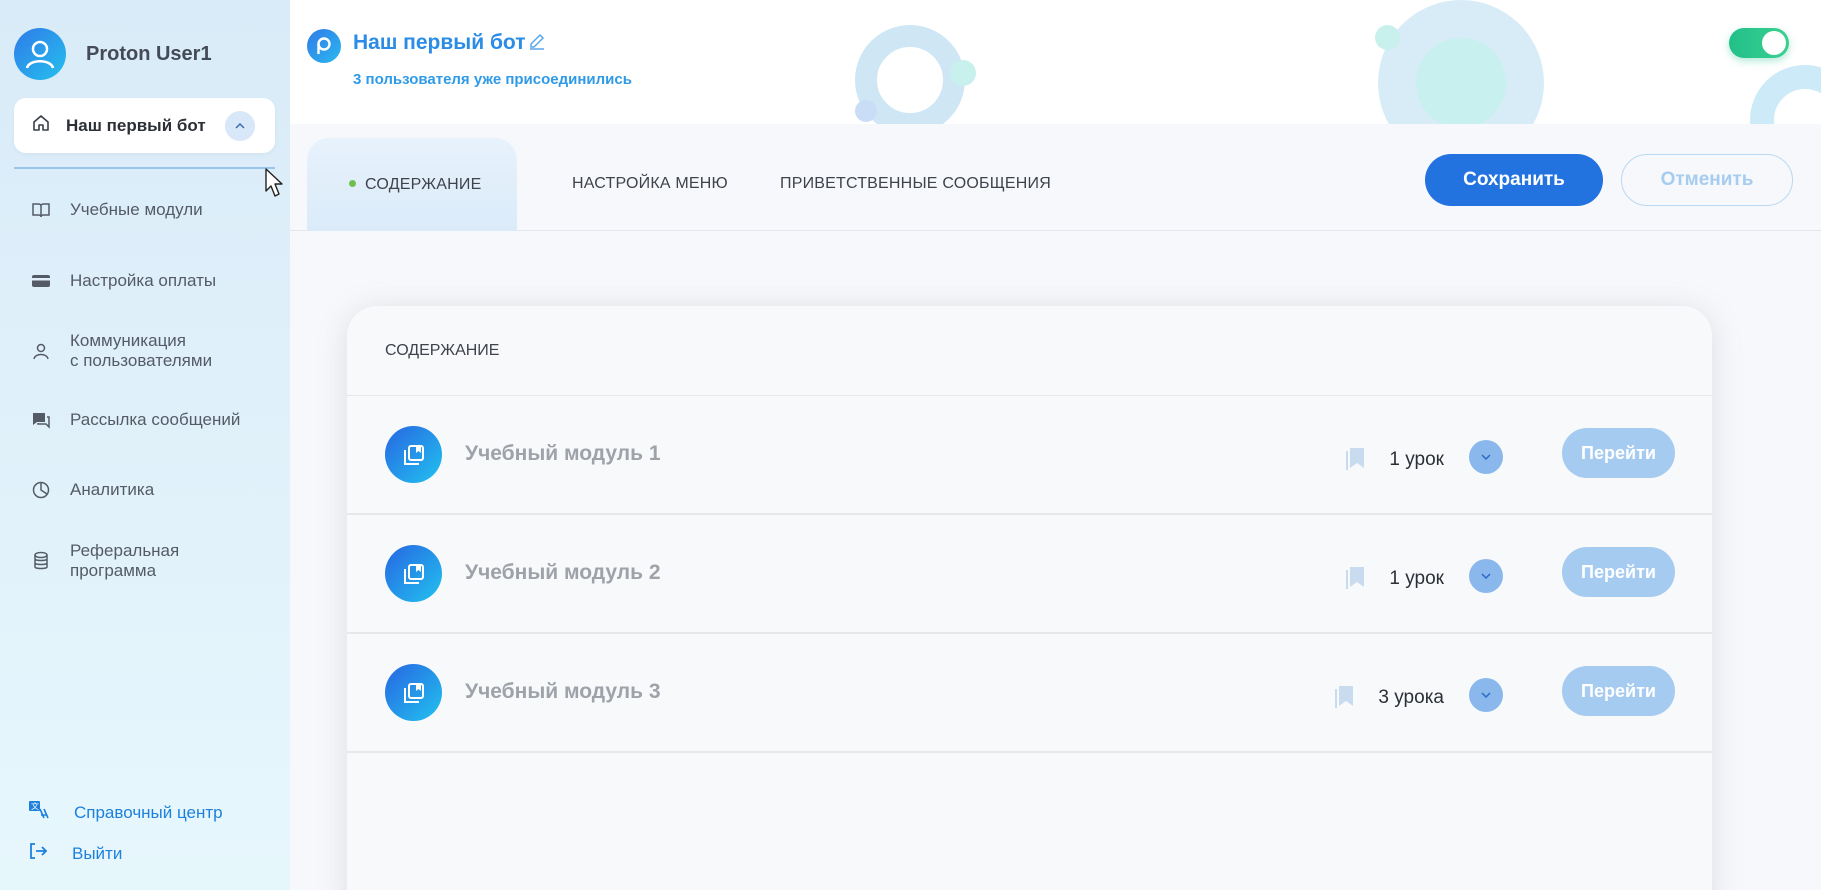 Image resolution: width=1821 pixels, height=890 pixels. I want to click on sidebar-item-referral: Реферальная программа, so click(104, 561).